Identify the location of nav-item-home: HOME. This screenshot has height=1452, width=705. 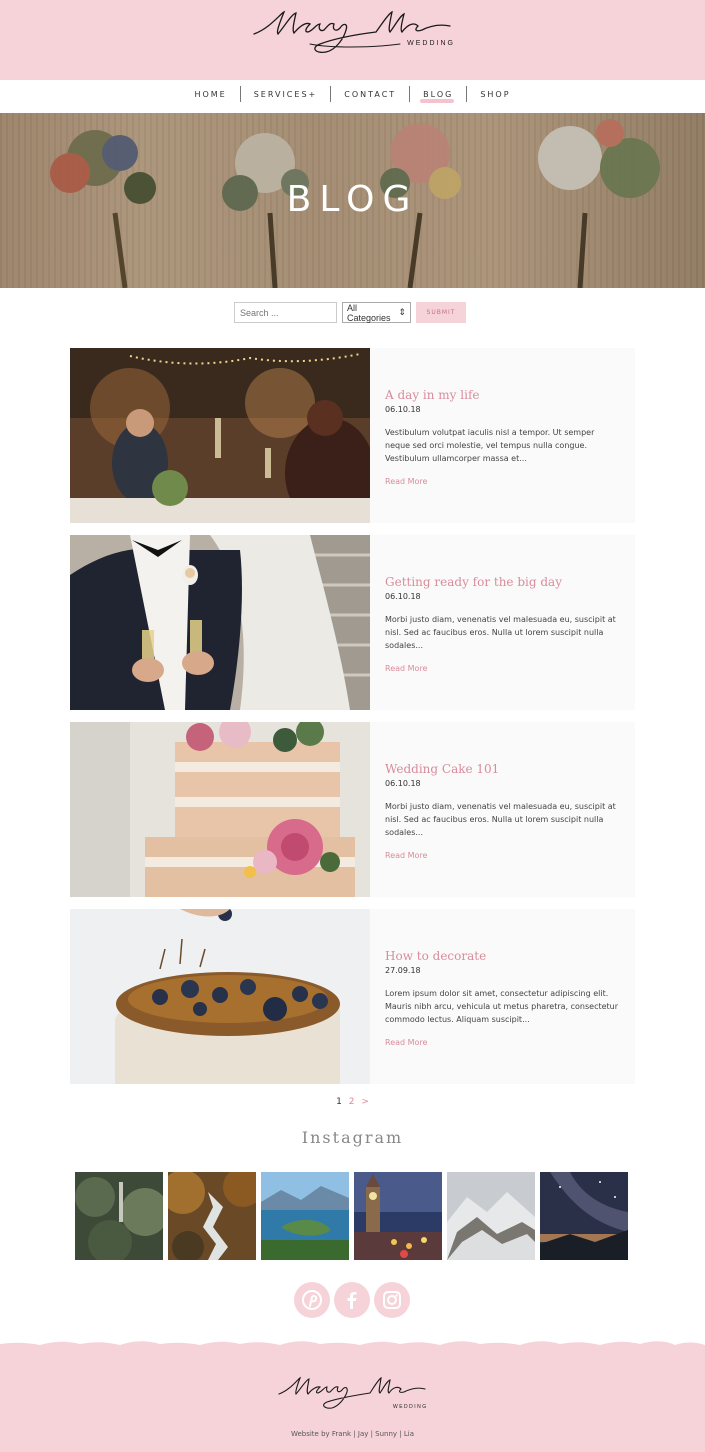
(210, 94).